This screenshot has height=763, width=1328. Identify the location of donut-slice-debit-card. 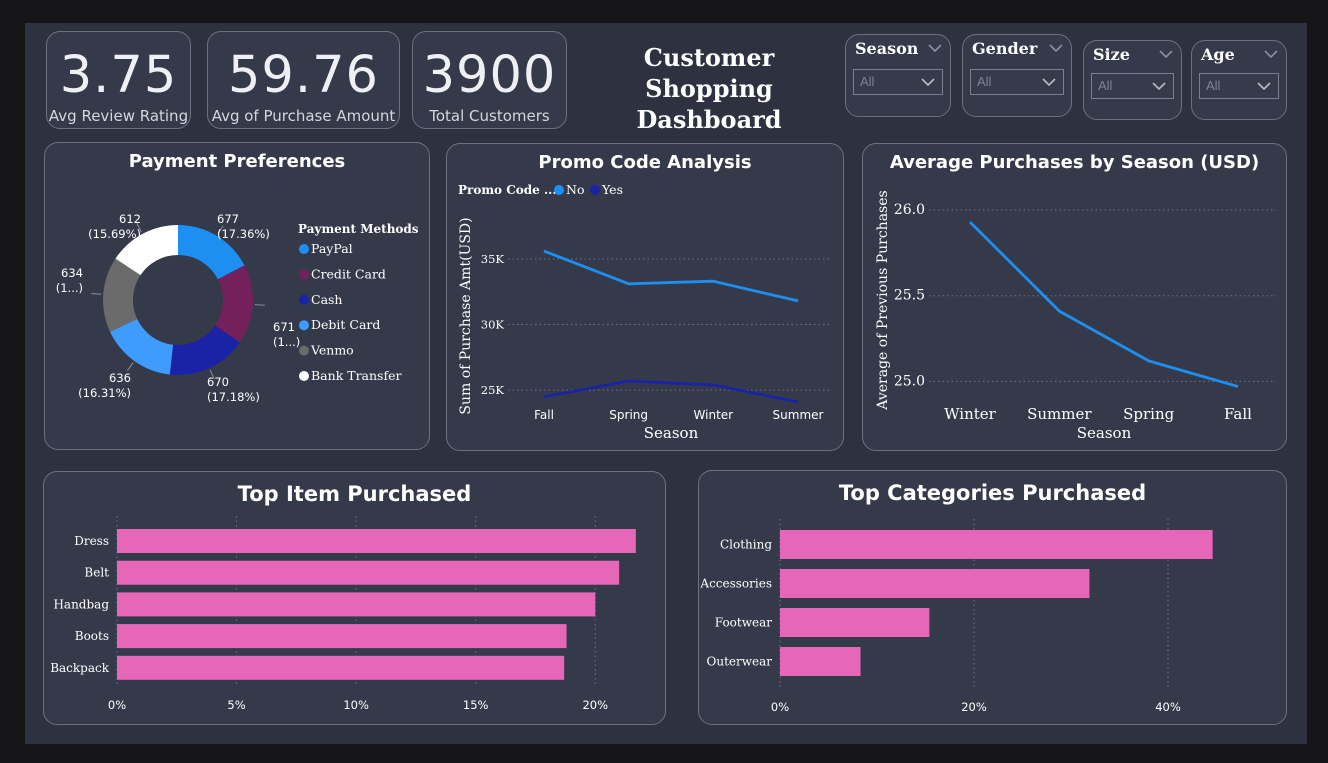
(142, 347).